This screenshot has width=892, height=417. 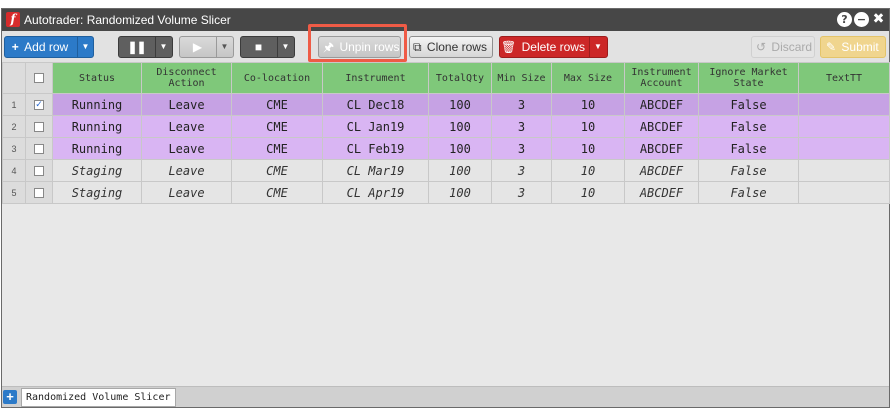 I want to click on column-header: Instrument, so click(x=375, y=78).